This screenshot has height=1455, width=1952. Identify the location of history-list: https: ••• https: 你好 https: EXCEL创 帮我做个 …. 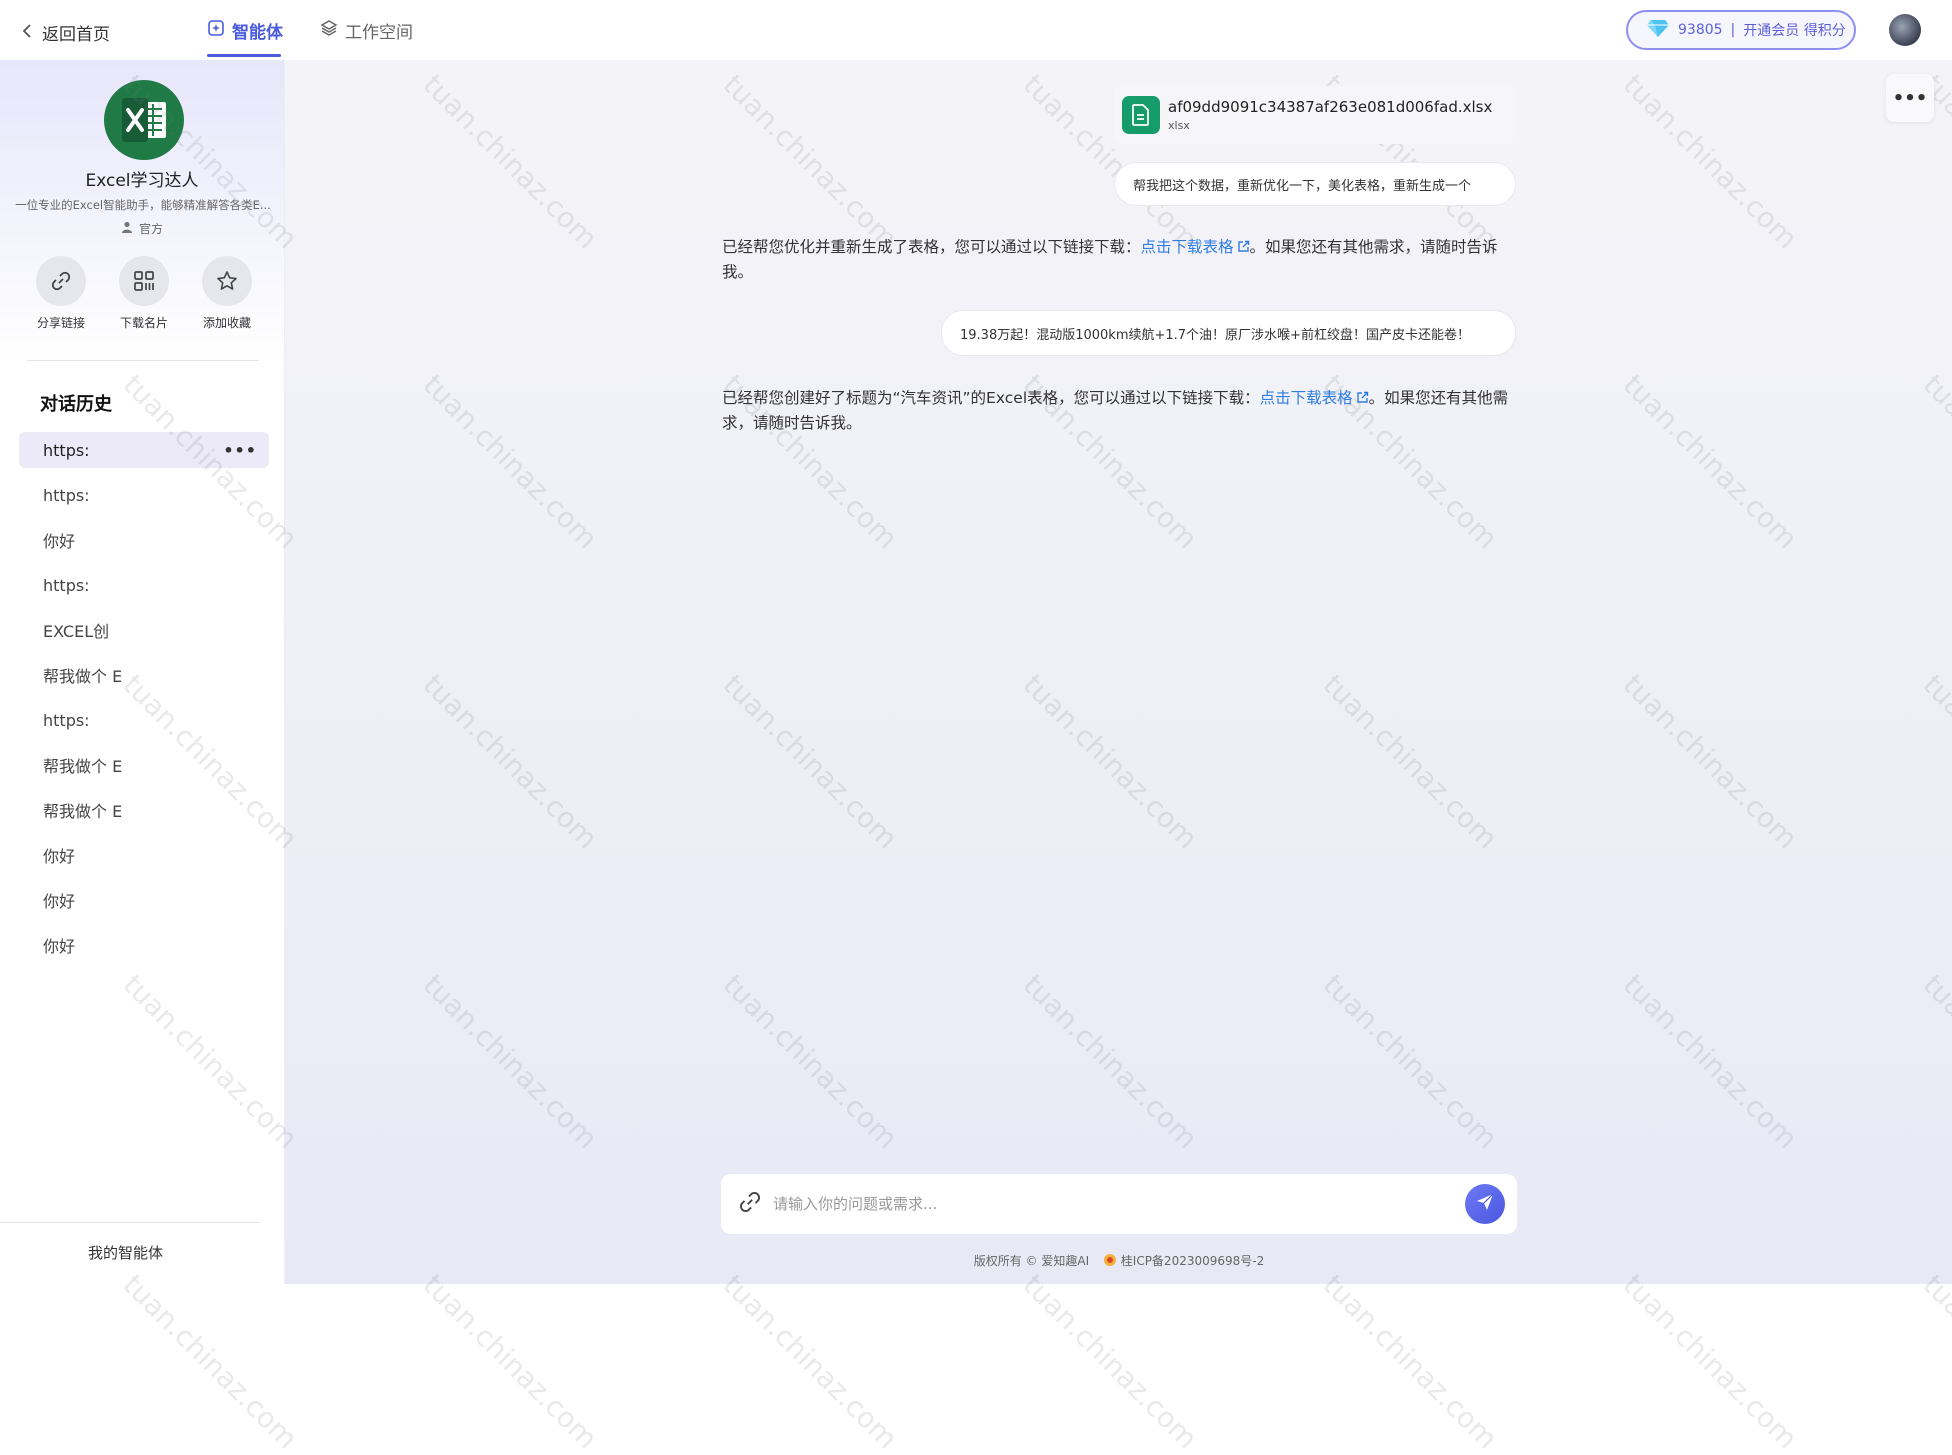
(144, 702).